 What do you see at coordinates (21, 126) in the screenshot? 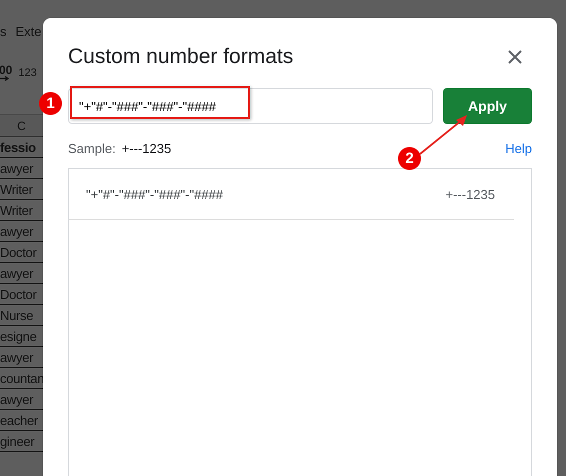
I see `column-header: C` at bounding box center [21, 126].